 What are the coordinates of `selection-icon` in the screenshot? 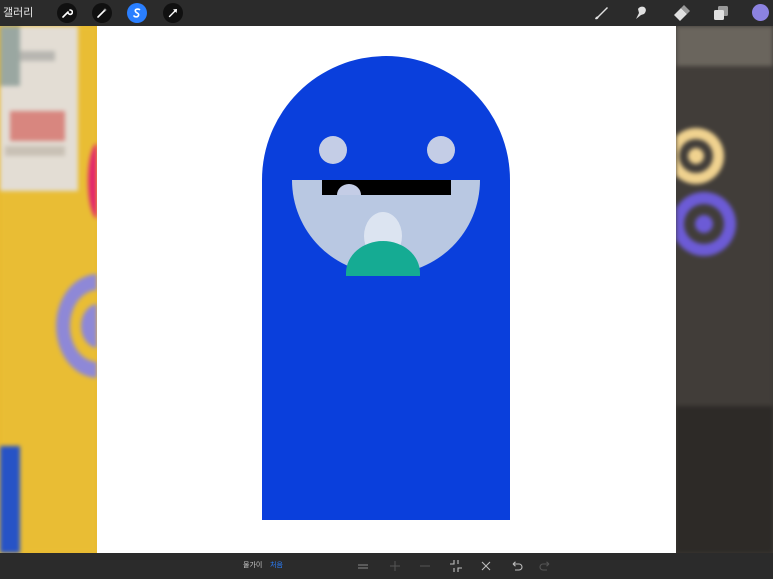 It's located at (137, 13).